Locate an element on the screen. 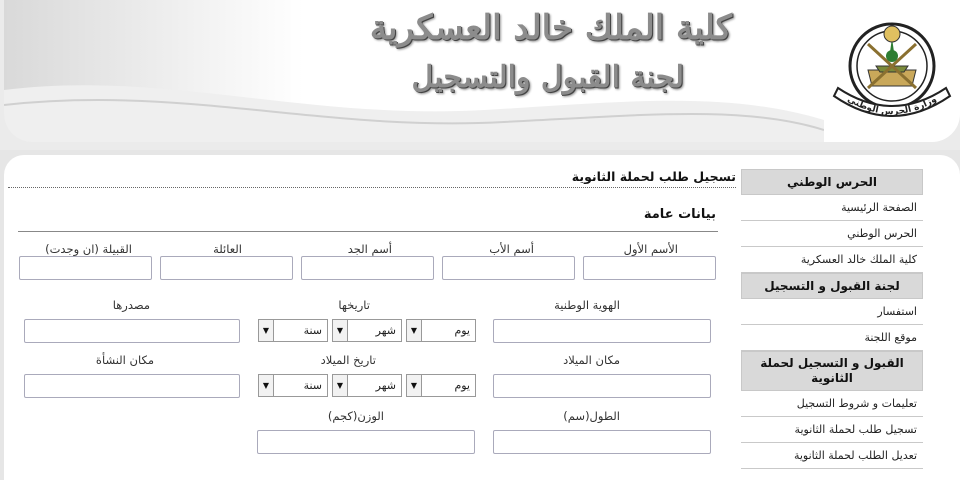  tribe-label: القبيلة (ان وجدت) is located at coordinates (88, 249).